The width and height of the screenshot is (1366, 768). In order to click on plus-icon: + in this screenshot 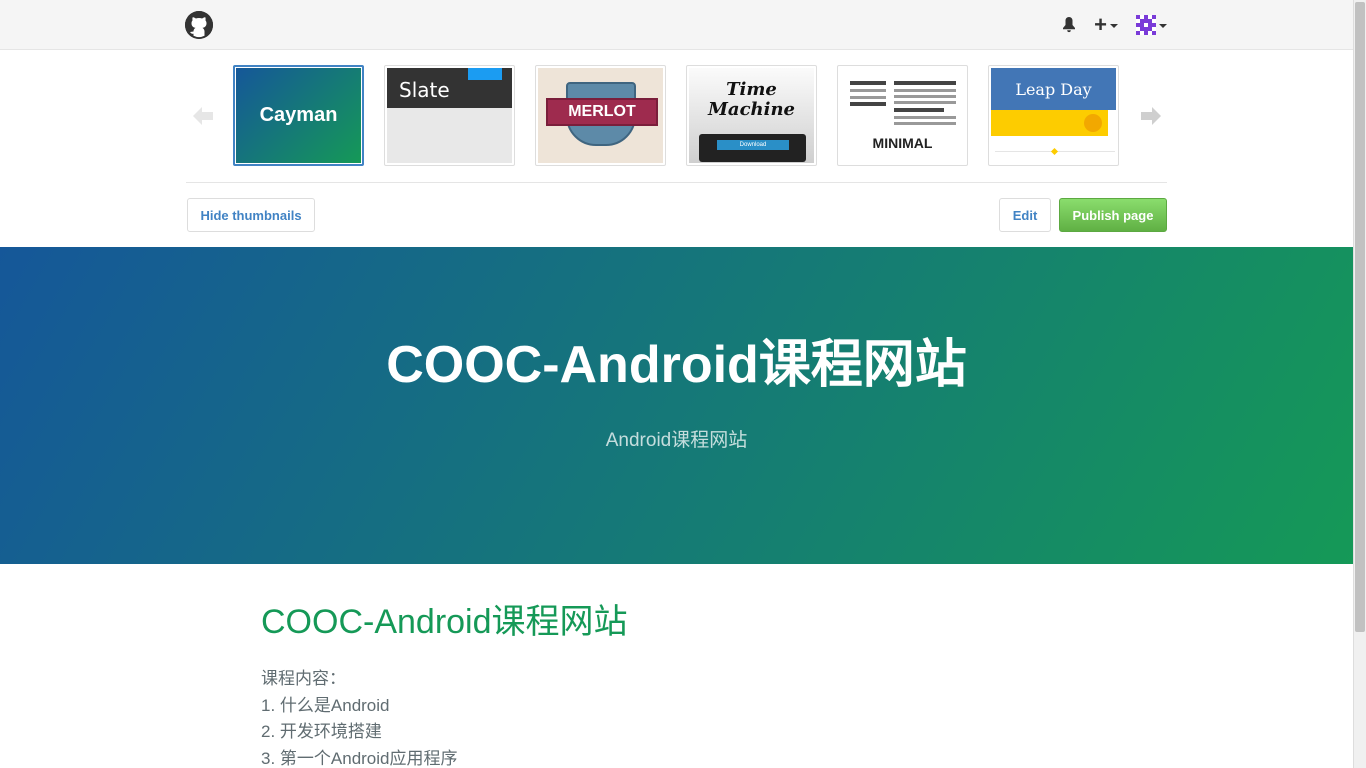, I will do `click(1100, 24)`.